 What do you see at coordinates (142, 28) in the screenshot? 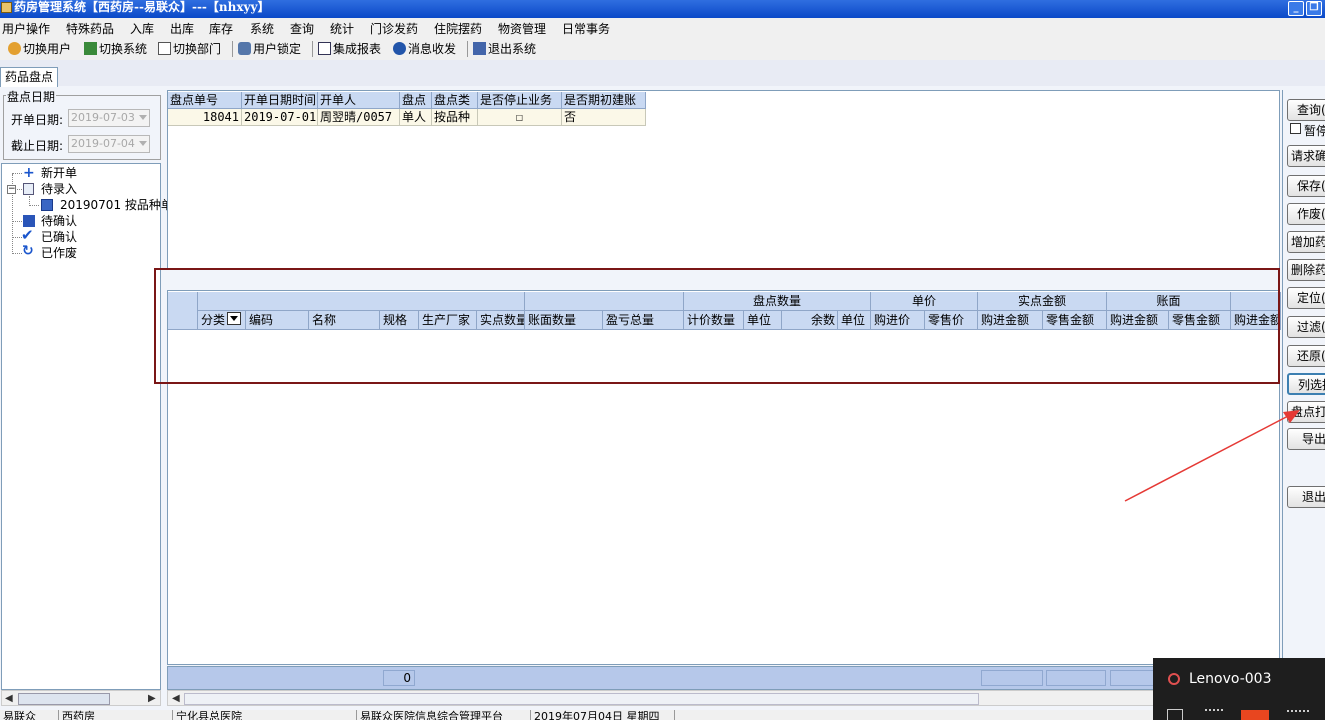
I see `menu-inbound: 入库` at bounding box center [142, 28].